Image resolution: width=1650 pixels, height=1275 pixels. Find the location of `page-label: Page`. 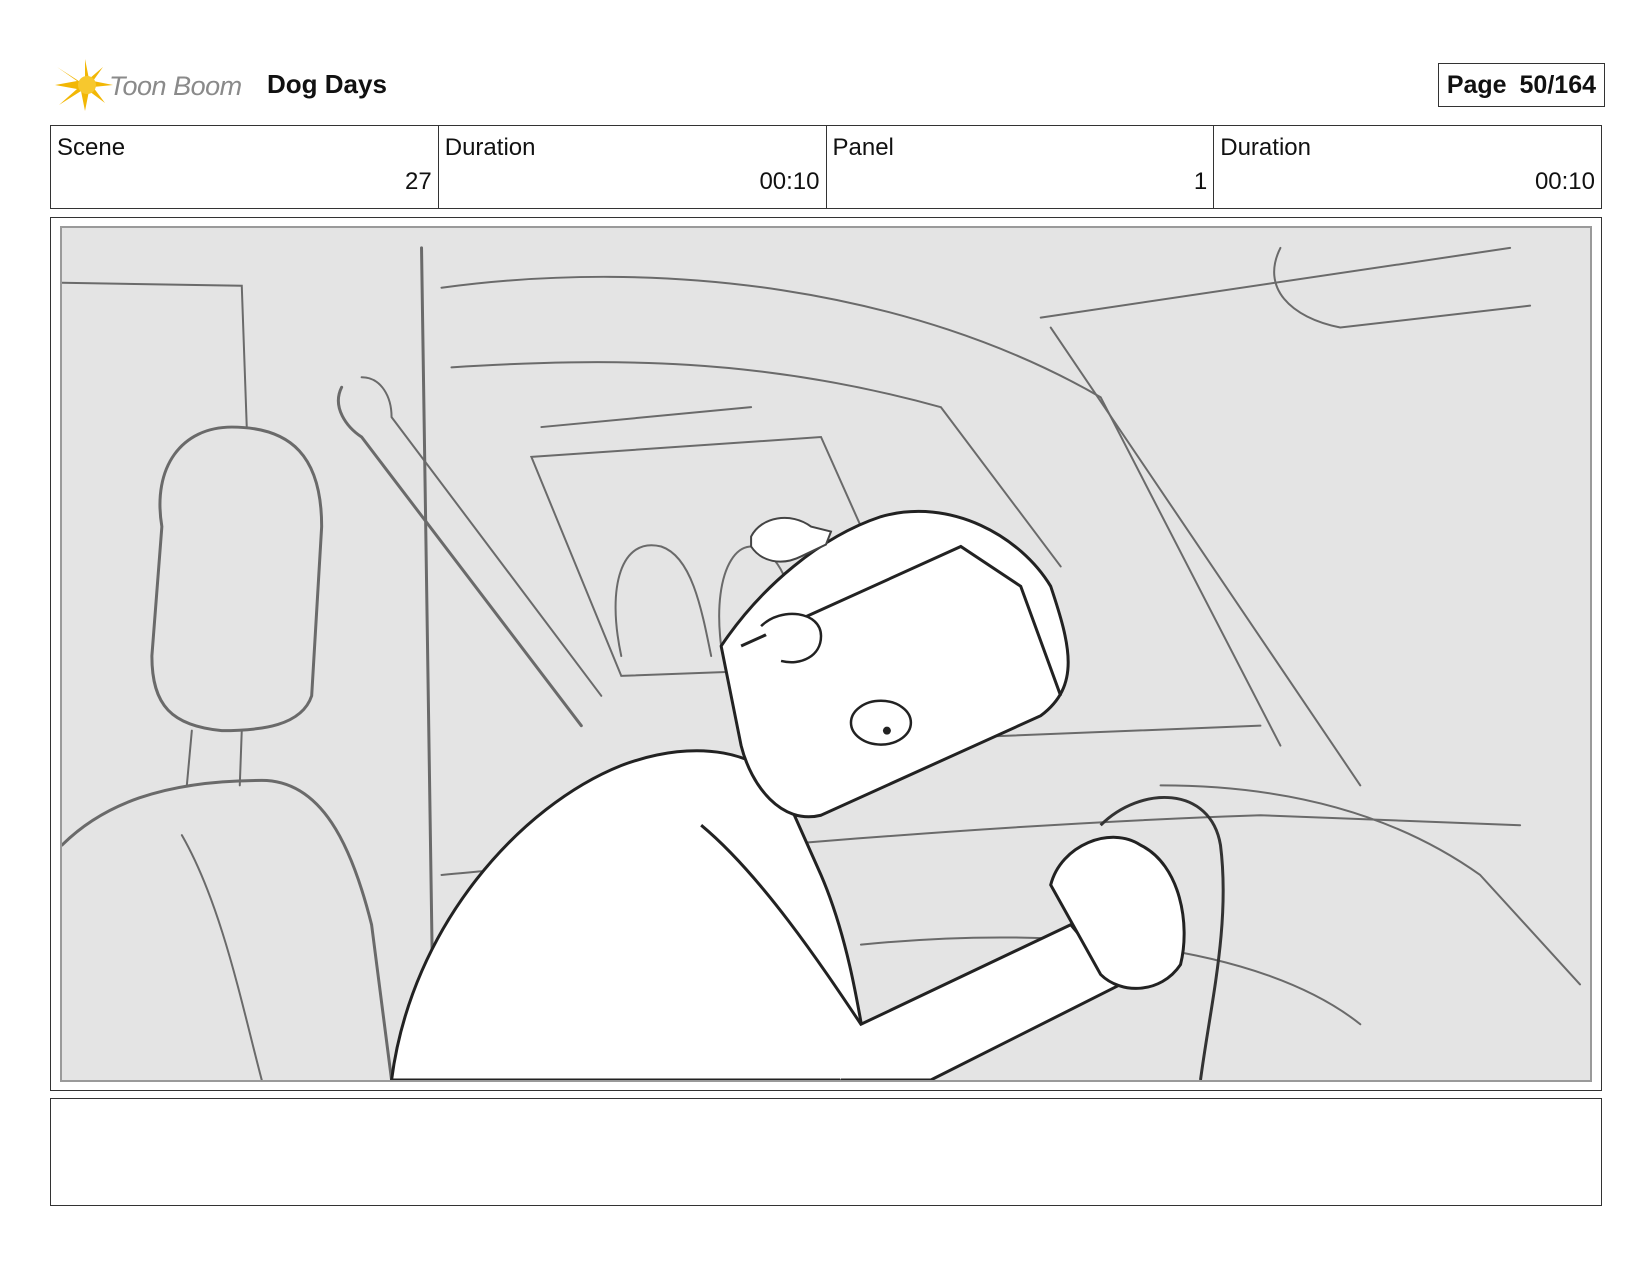

page-label: Page is located at coordinates (1476, 85).